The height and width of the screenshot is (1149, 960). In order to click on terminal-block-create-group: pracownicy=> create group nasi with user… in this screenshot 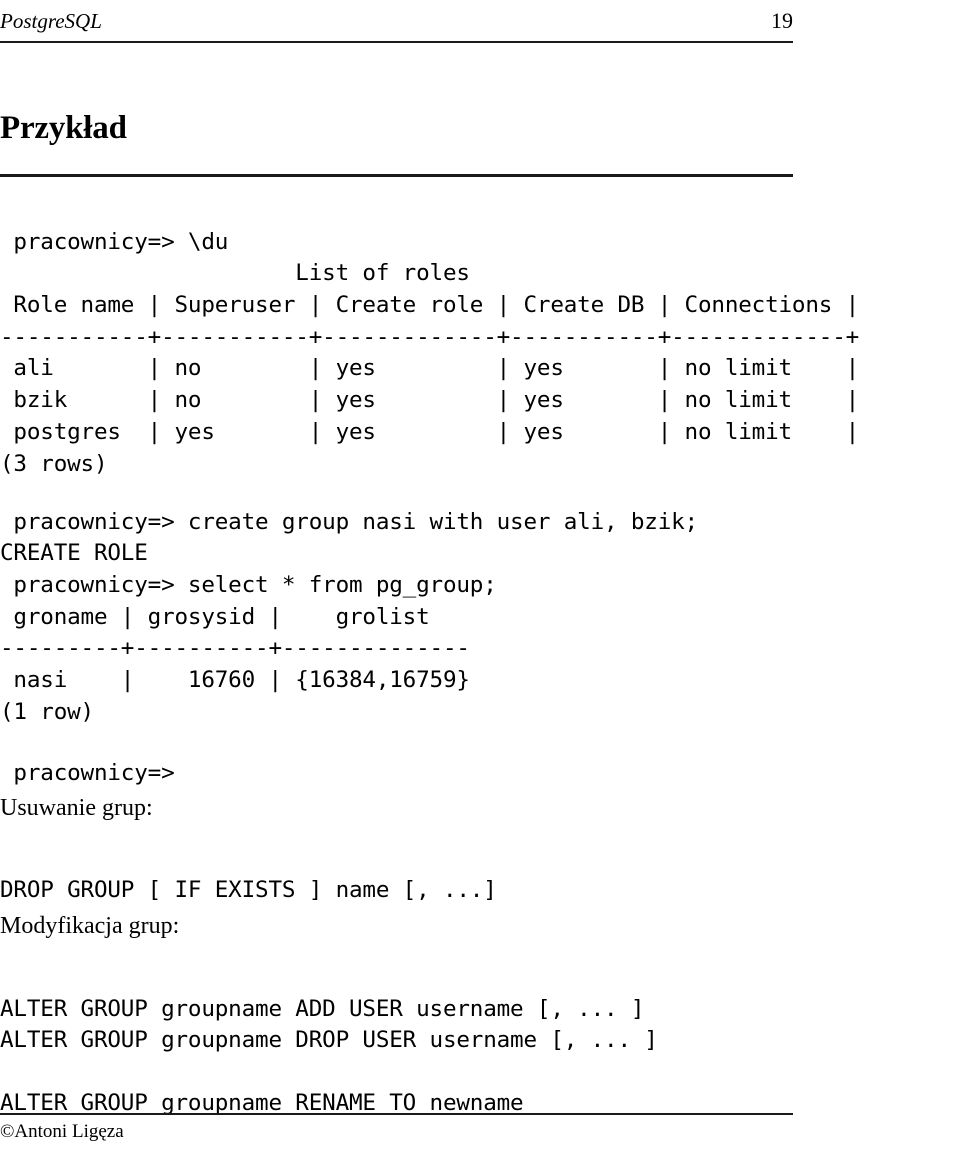, I will do `click(349, 616)`.